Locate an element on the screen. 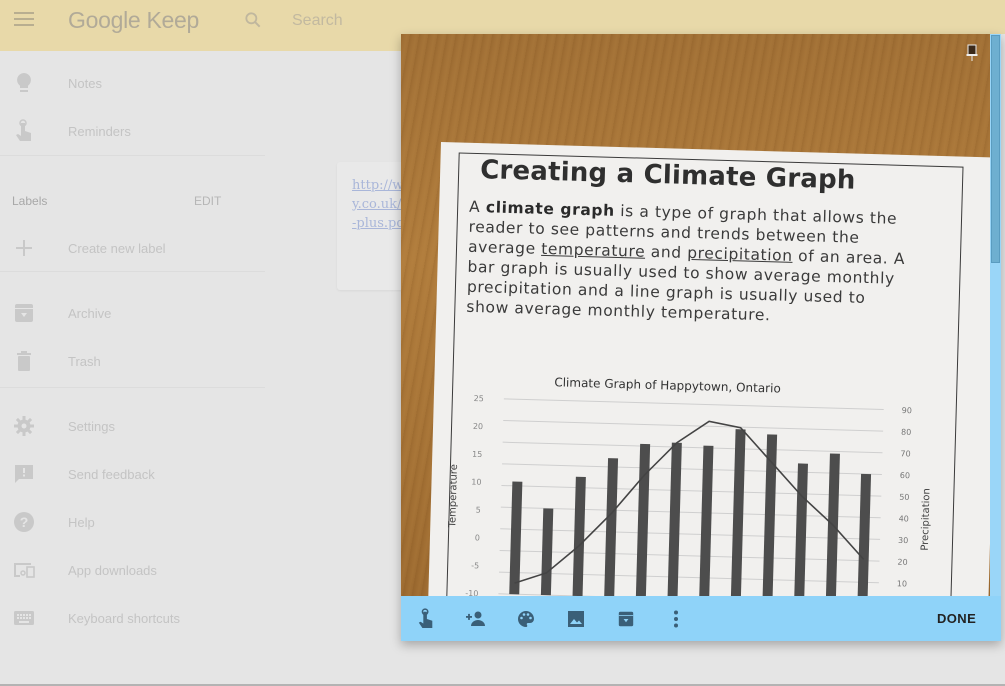 This screenshot has width=1005, height=686. y2-tick-label: 70 is located at coordinates (905, 453).